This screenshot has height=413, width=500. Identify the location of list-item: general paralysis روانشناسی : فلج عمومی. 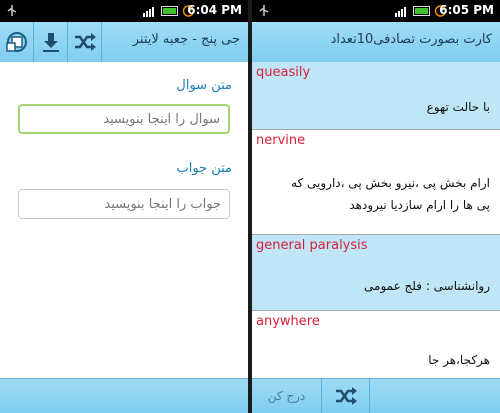
(376, 273).